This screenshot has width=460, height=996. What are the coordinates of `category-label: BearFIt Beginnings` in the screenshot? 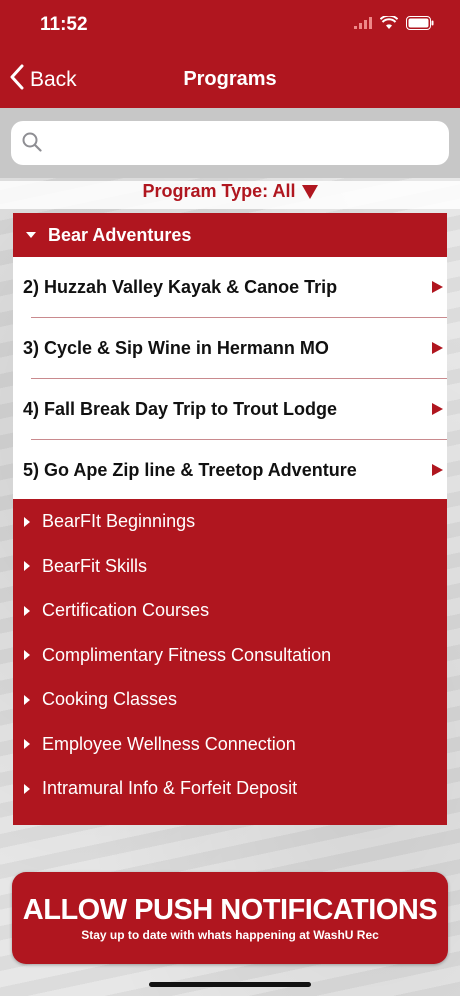 It's located at (119, 521).